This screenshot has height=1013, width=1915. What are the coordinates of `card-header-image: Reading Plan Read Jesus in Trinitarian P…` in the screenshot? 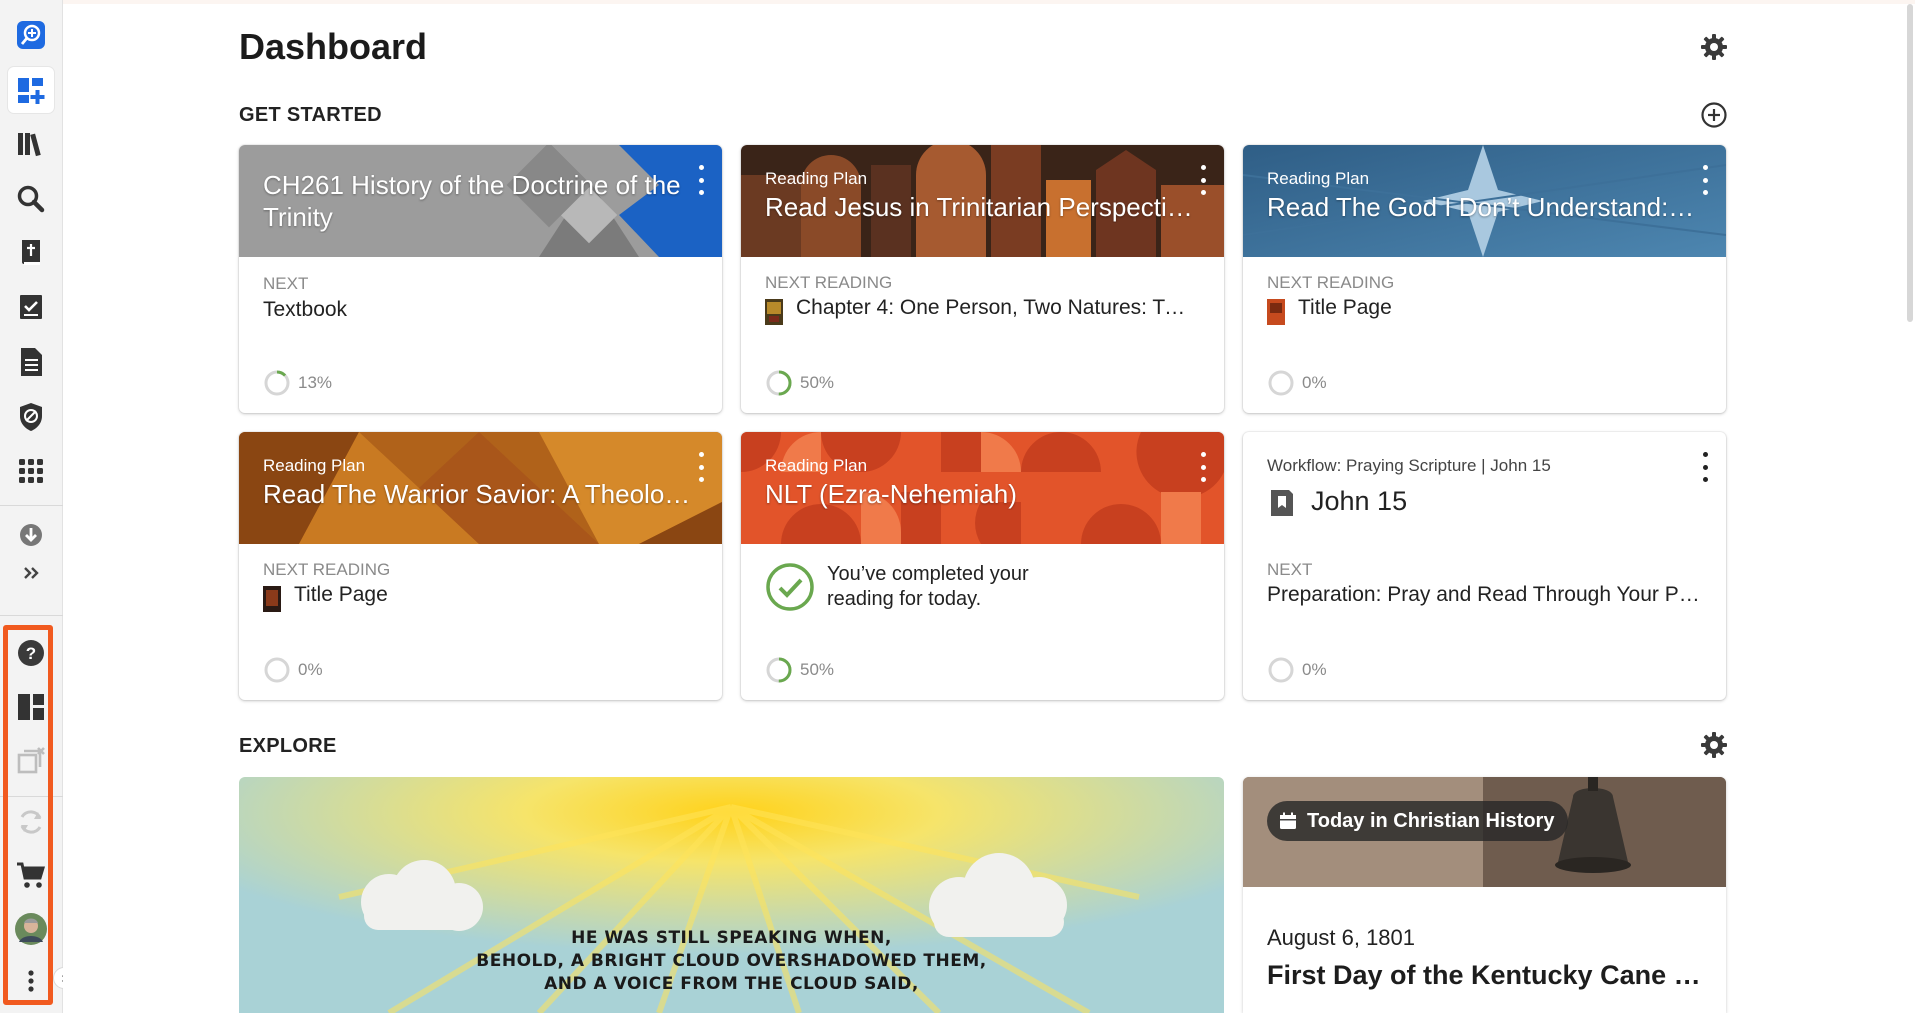 It's located at (982, 201).